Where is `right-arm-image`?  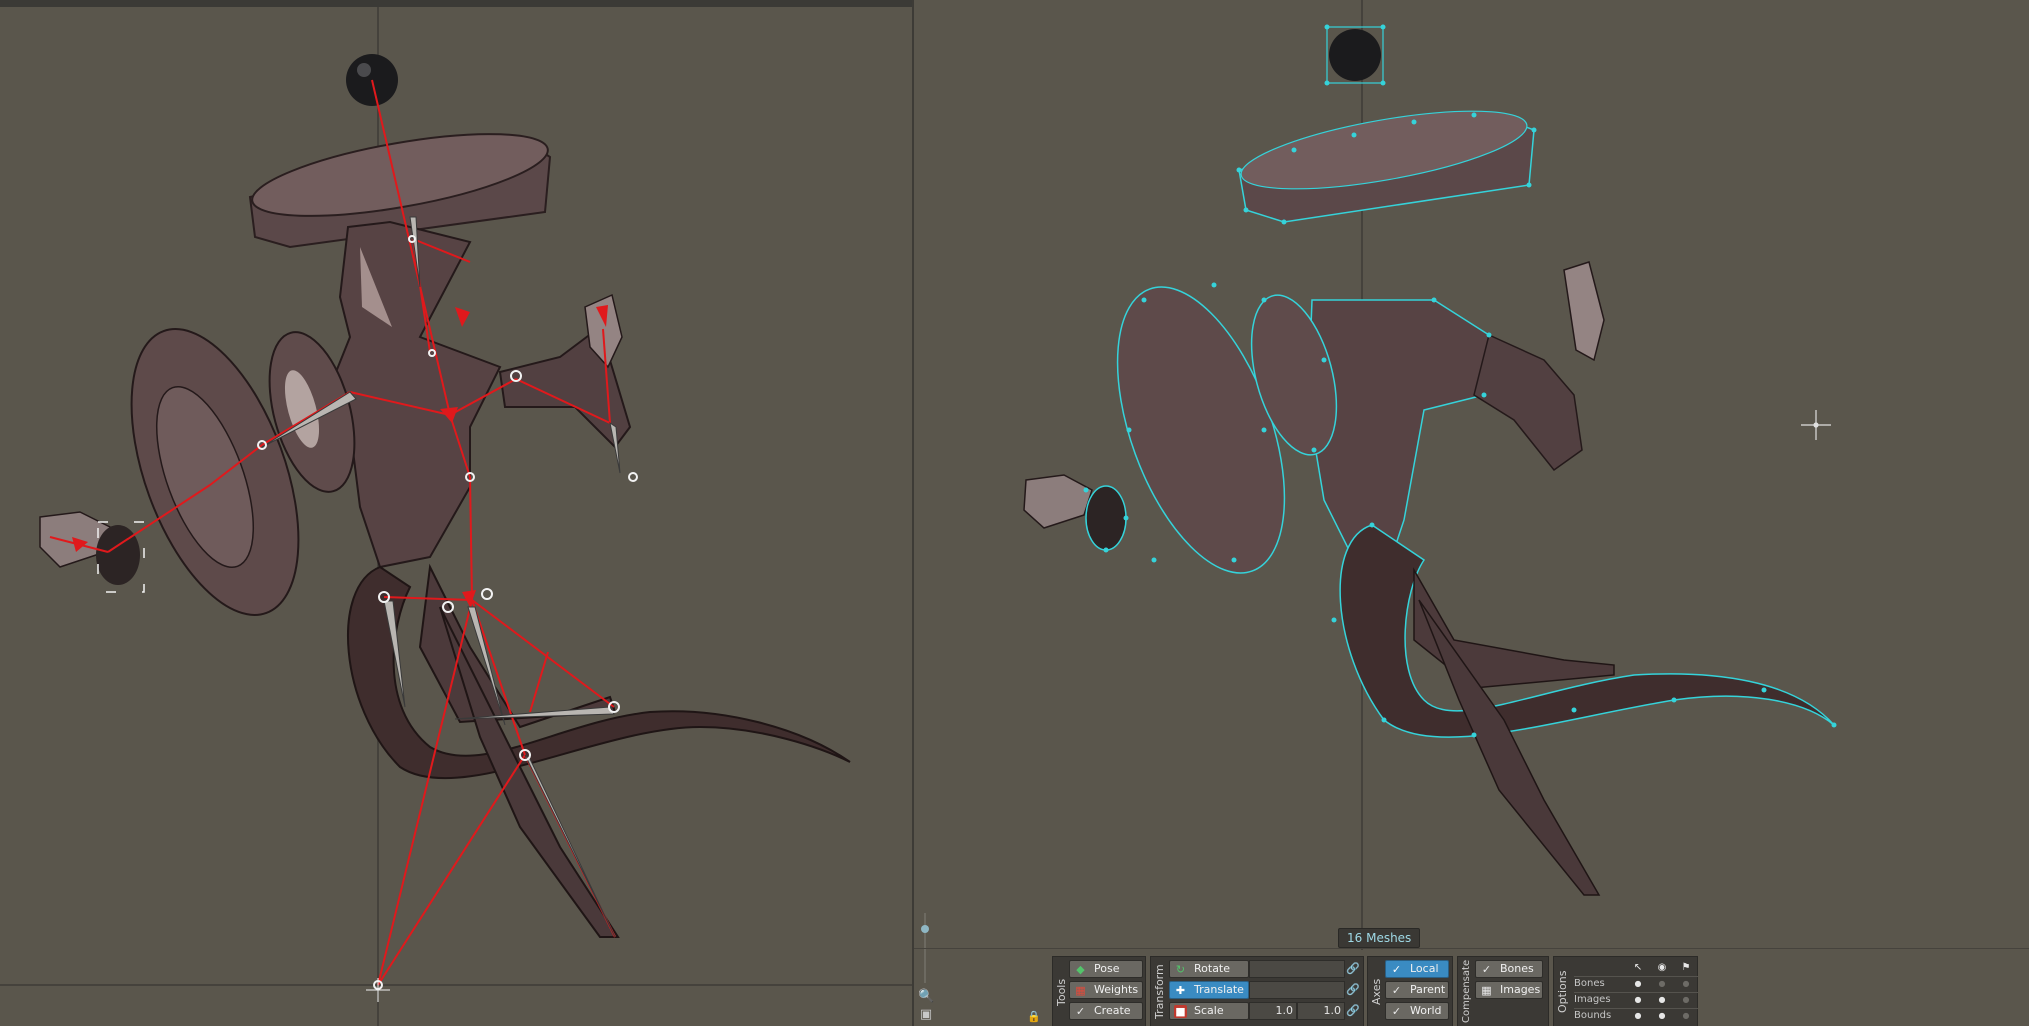
right-arm-image is located at coordinates (1528, 402).